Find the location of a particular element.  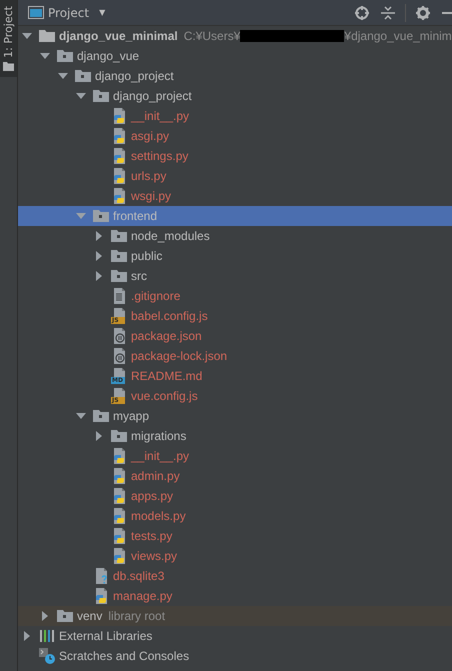

project-path: C:¥Users¥ is located at coordinates (212, 36).